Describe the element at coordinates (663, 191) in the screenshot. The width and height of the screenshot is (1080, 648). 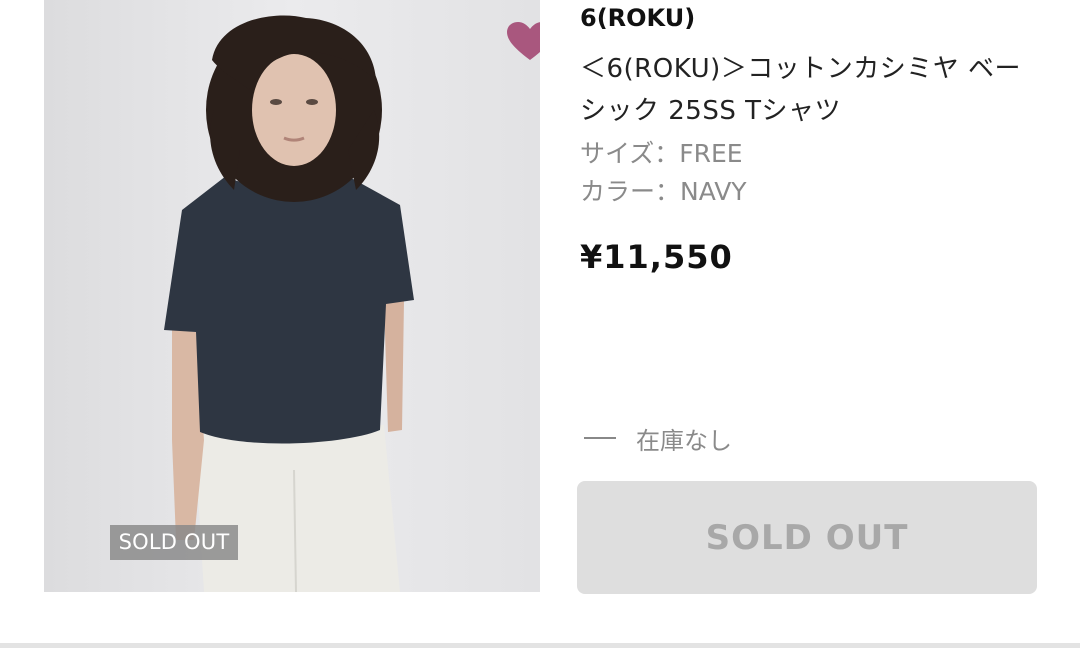
I see `color-label: カラー：NAVY` at that location.